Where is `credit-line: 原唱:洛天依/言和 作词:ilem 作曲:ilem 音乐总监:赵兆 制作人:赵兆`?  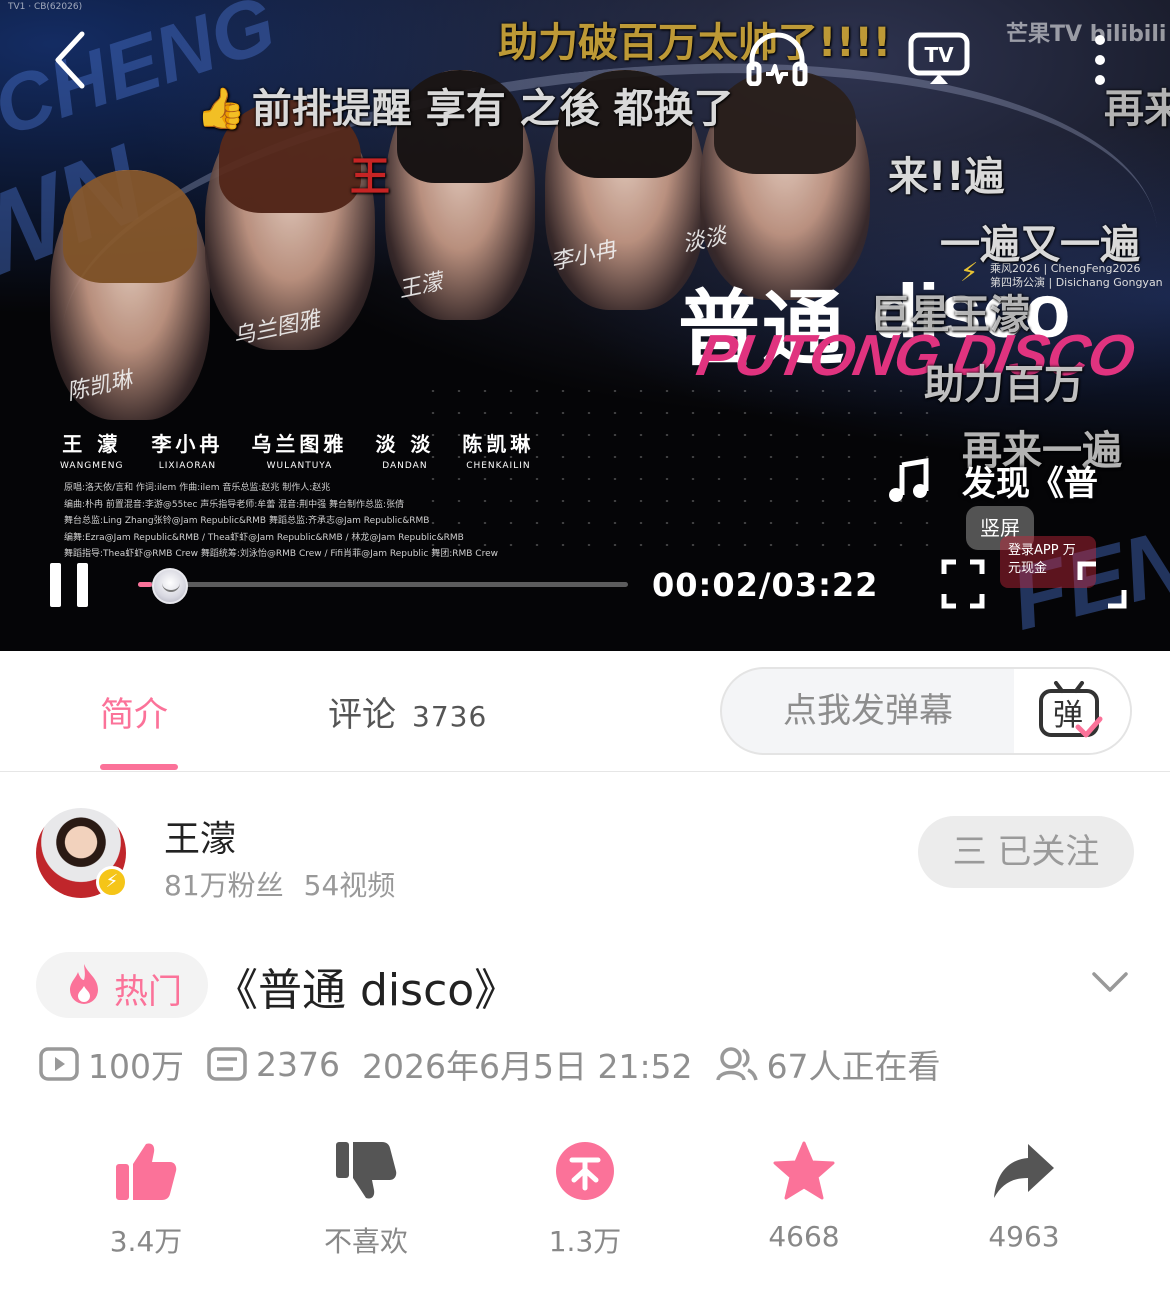
credit-line: 原唱:洛天依/言和 作词:ilem 作曲:ilem 音乐总监:赵兆 制作人:赵兆 is located at coordinates (197, 488).